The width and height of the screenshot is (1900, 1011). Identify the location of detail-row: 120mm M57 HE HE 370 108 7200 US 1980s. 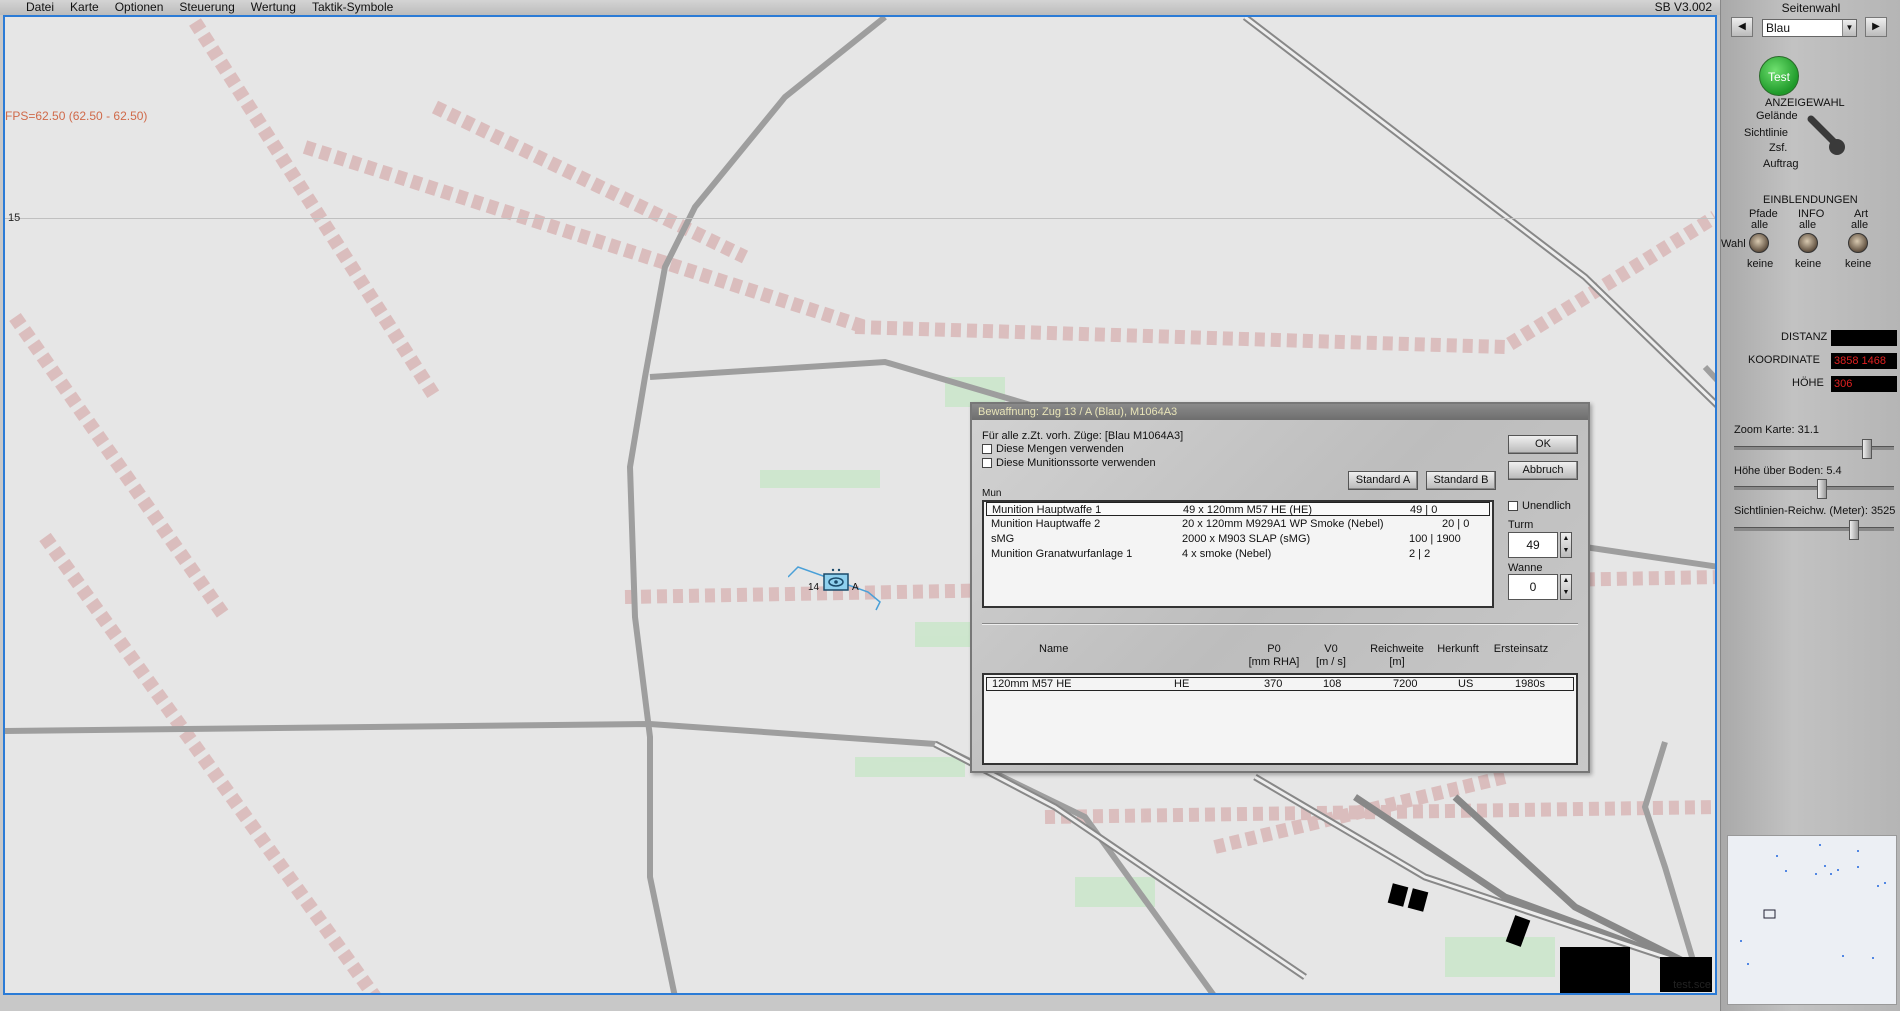
(1280, 684).